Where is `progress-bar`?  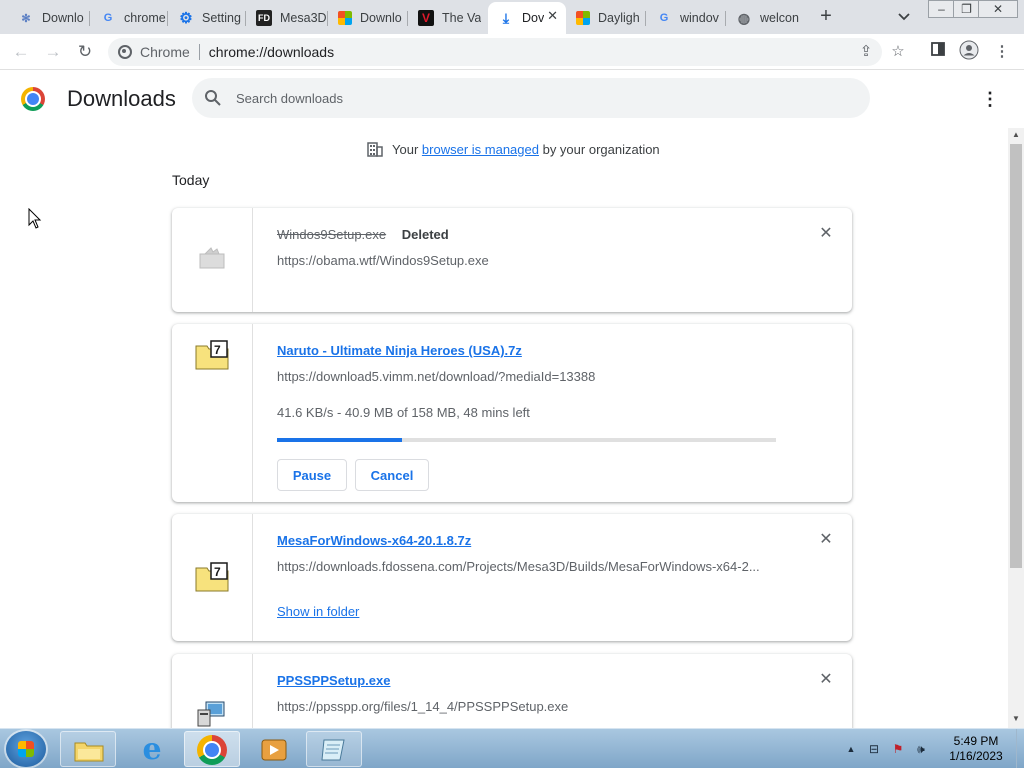 progress-bar is located at coordinates (526, 440).